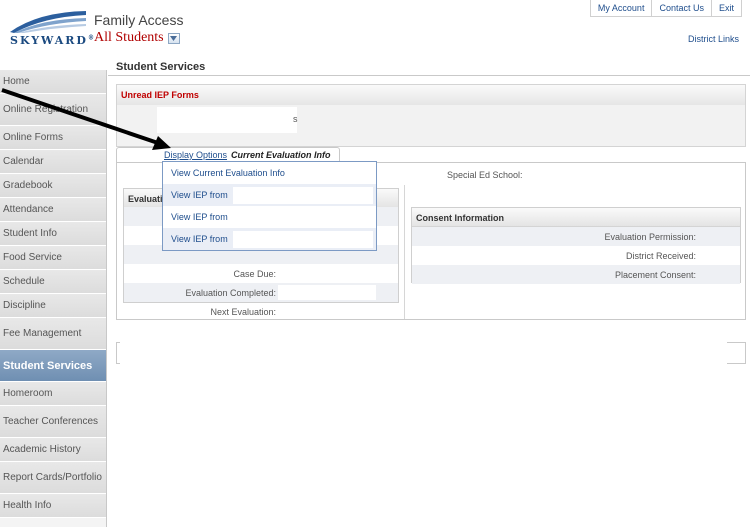 This screenshot has width=750, height=527. What do you see at coordinates (281, 155) in the screenshot?
I see `current-view-label: Current Evaluation Info` at bounding box center [281, 155].